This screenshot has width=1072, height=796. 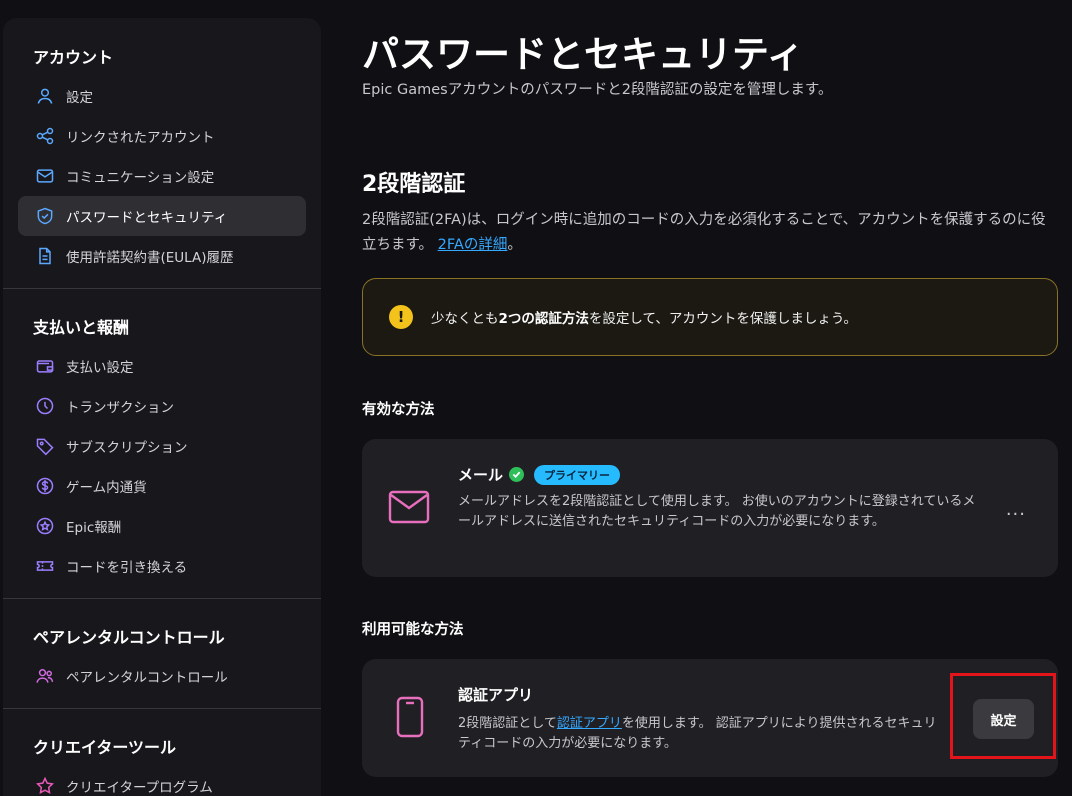 I want to click on warning-text-prefix: 少なくとも, so click(x=465, y=319).